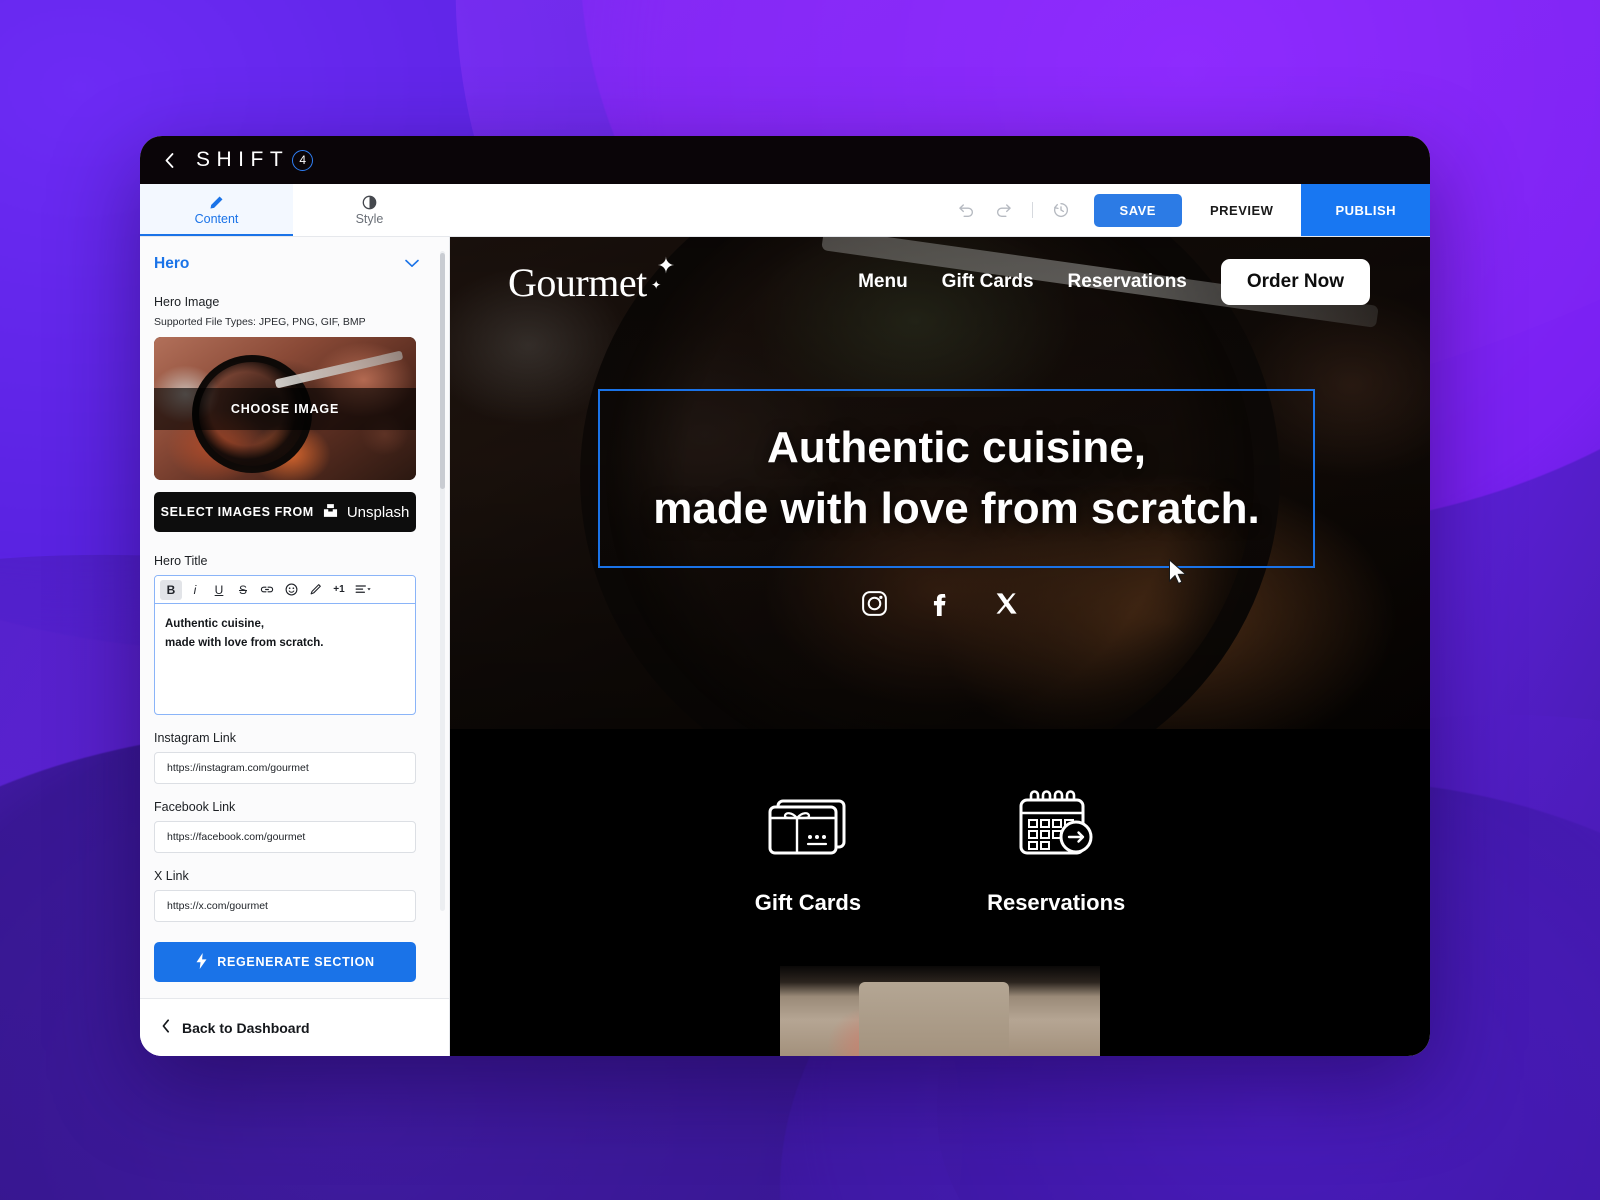 The width and height of the screenshot is (1600, 1200). What do you see at coordinates (237, 512) in the screenshot?
I see `unsplash-button-prefix: SELECT IMAGES FROM` at bounding box center [237, 512].